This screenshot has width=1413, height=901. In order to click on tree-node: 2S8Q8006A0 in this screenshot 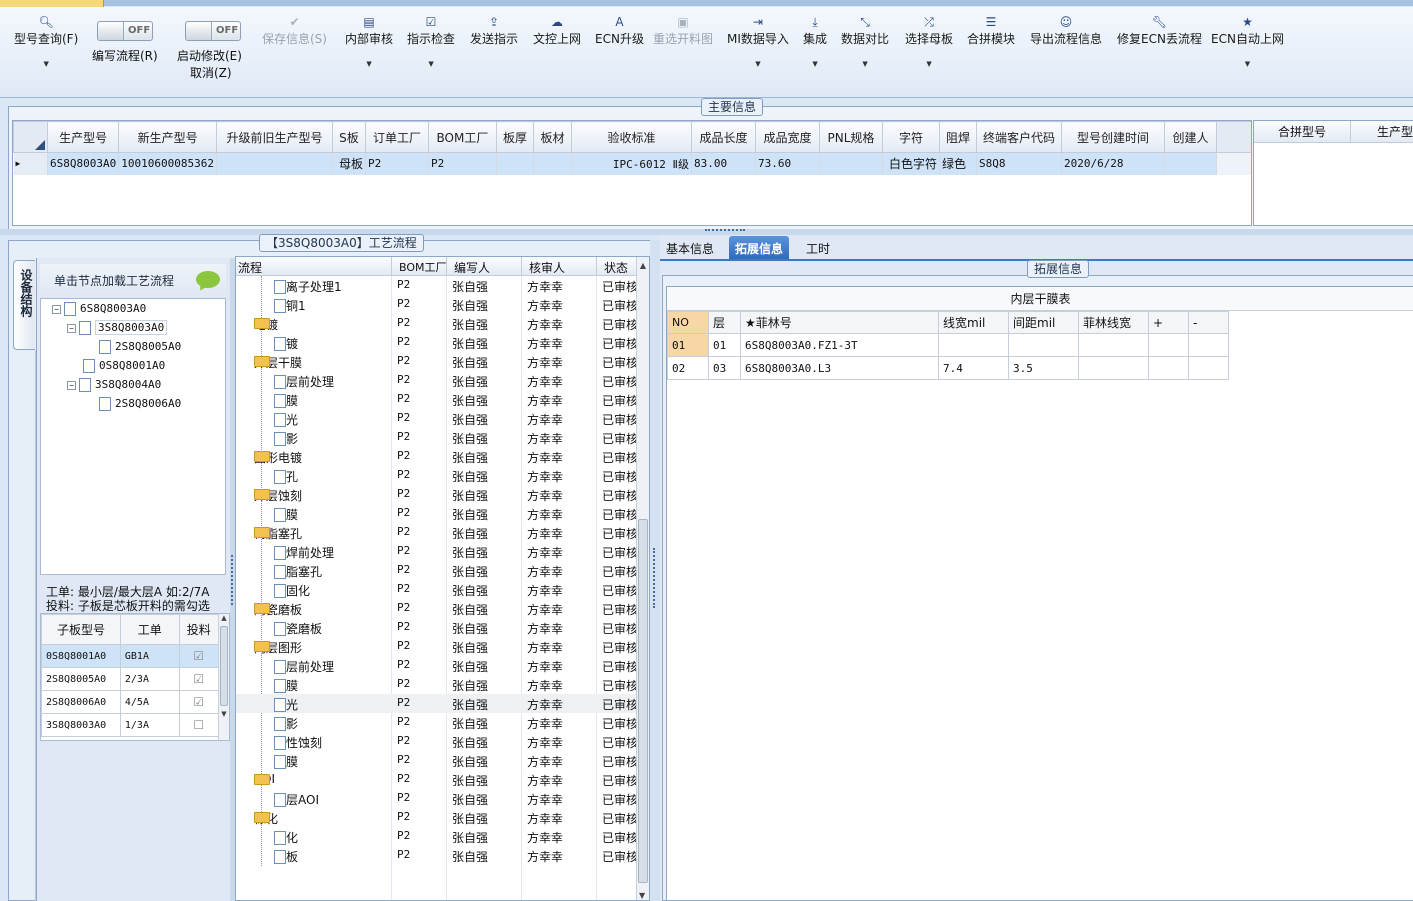, I will do `click(140, 404)`.